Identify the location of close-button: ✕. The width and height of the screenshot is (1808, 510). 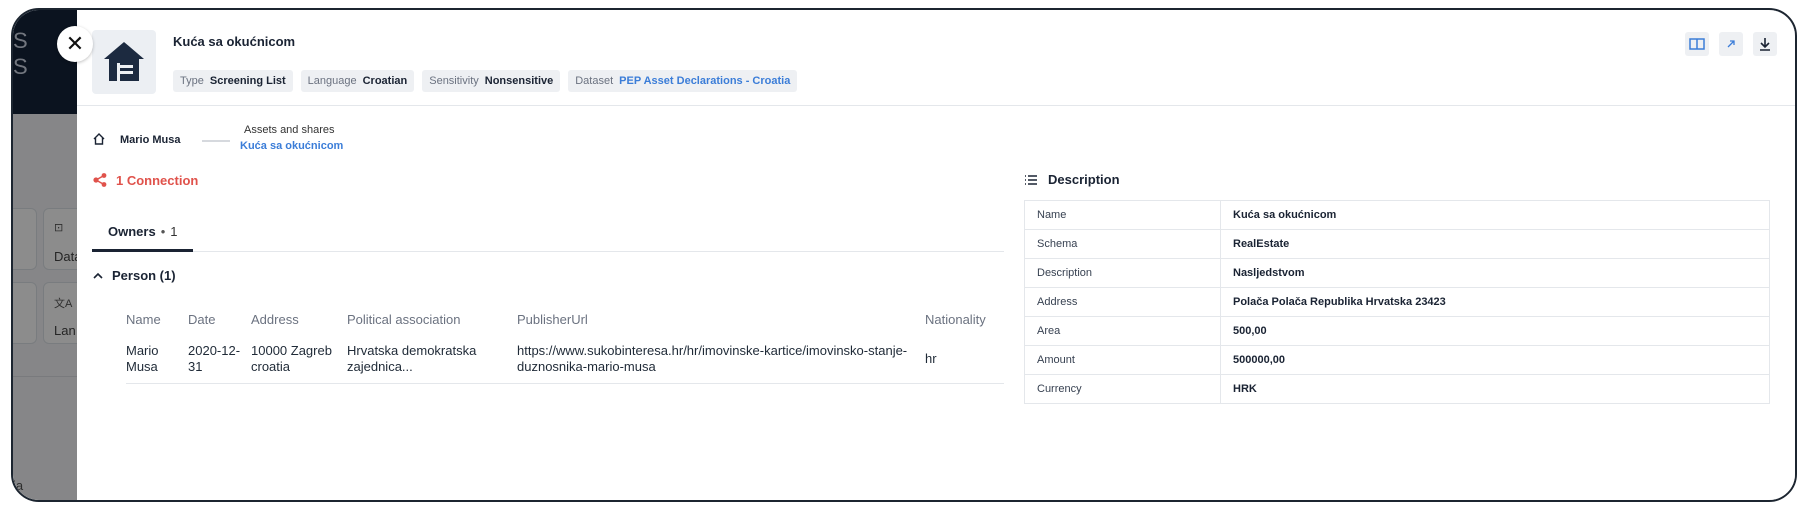
(75, 44).